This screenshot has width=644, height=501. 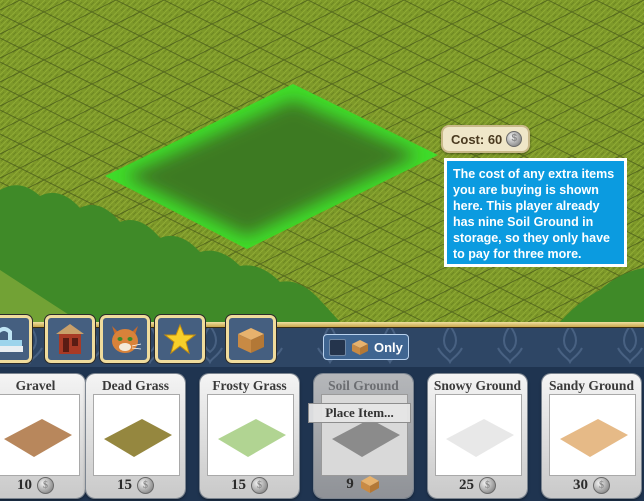 I want to click on item-name: Sandy Ground, so click(x=591, y=385).